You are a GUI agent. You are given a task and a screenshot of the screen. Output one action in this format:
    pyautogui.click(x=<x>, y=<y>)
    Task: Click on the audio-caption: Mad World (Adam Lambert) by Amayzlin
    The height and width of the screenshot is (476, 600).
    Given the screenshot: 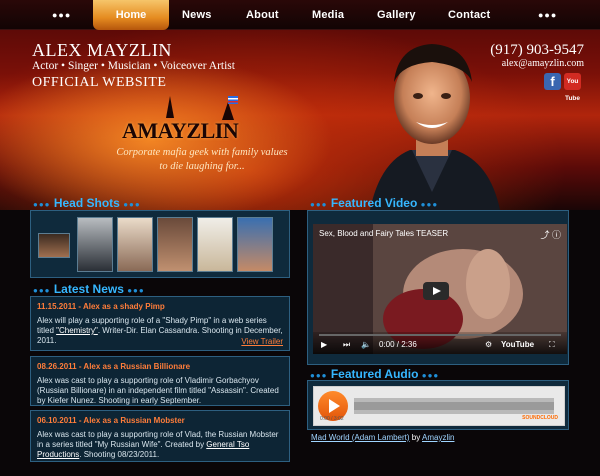 What is the action you would take?
    pyautogui.click(x=382, y=437)
    